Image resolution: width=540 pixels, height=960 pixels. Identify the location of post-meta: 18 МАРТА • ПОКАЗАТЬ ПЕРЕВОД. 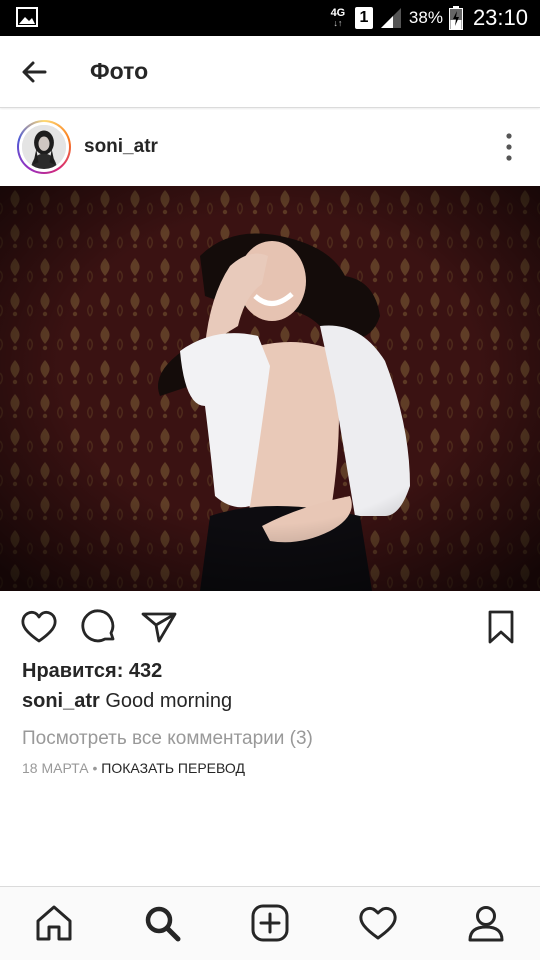
(133, 768).